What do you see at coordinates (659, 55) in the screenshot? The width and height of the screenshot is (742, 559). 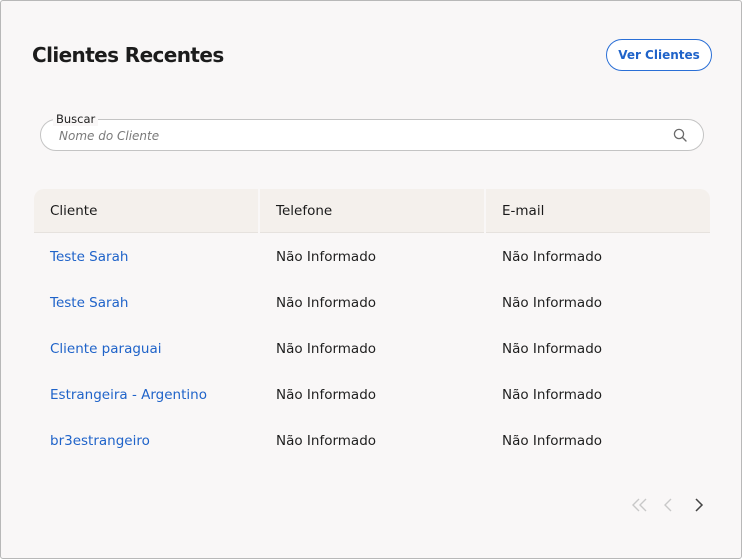 I see `view-clients-button: Ver Clientes` at bounding box center [659, 55].